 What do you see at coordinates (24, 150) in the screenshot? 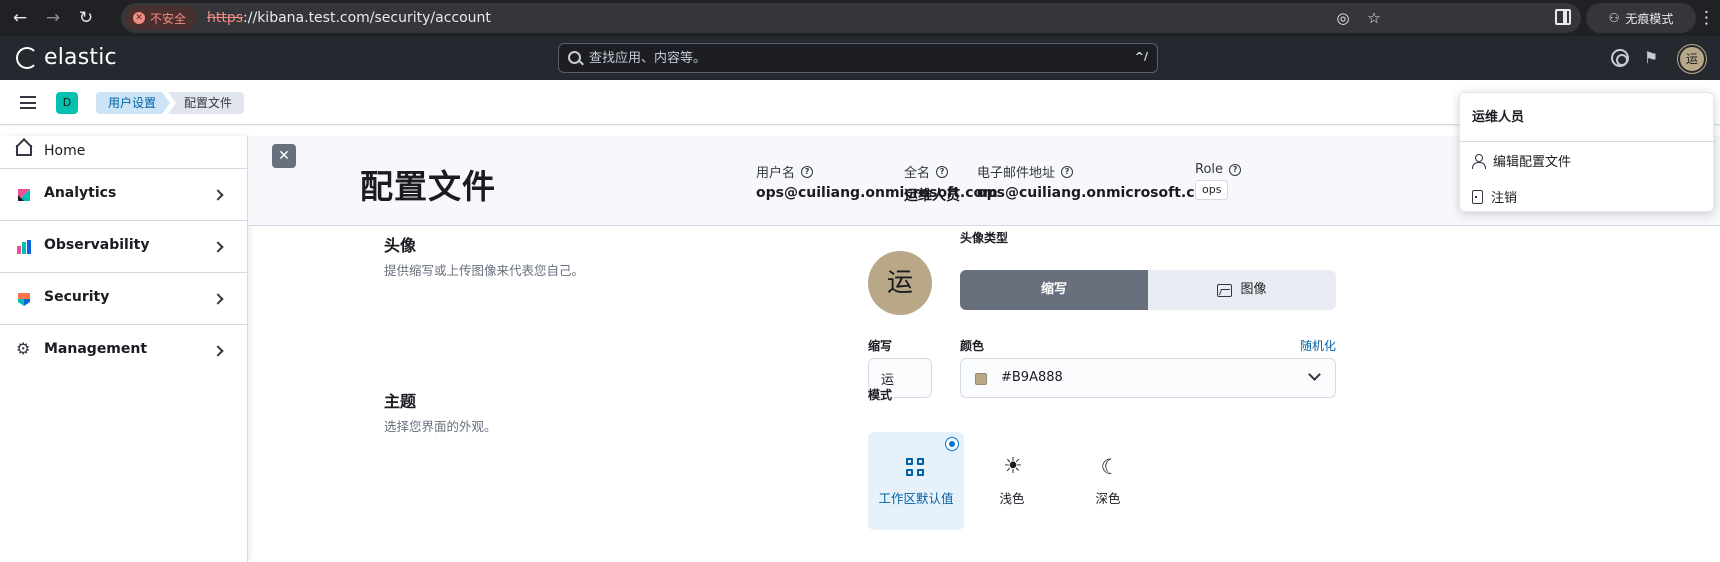
I see `home-icon` at bounding box center [24, 150].